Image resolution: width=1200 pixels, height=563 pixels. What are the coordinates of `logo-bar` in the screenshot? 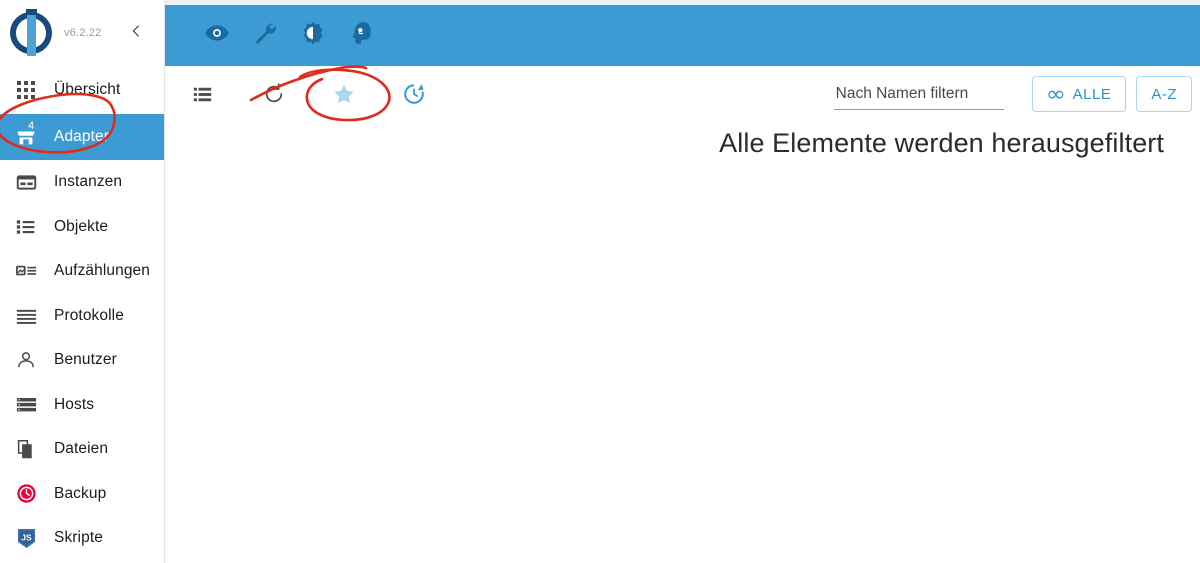 It's located at (31, 32).